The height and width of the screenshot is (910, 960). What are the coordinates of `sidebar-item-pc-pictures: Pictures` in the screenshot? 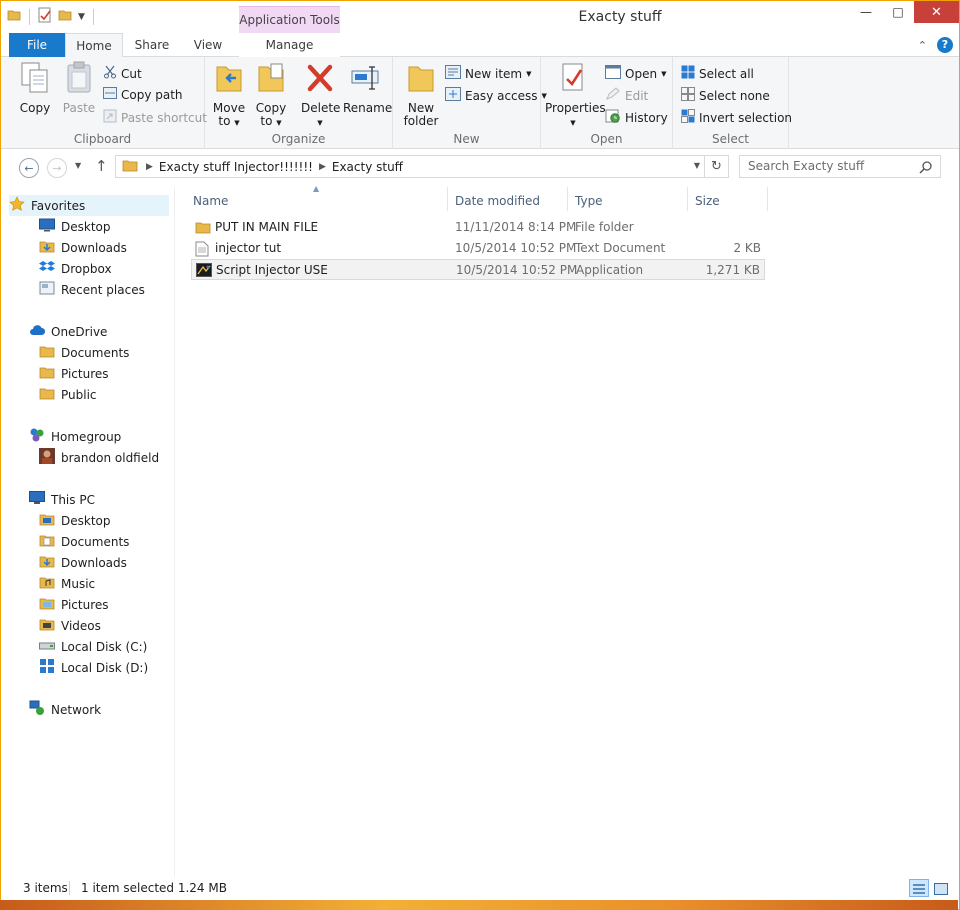 It's located at (74, 604).